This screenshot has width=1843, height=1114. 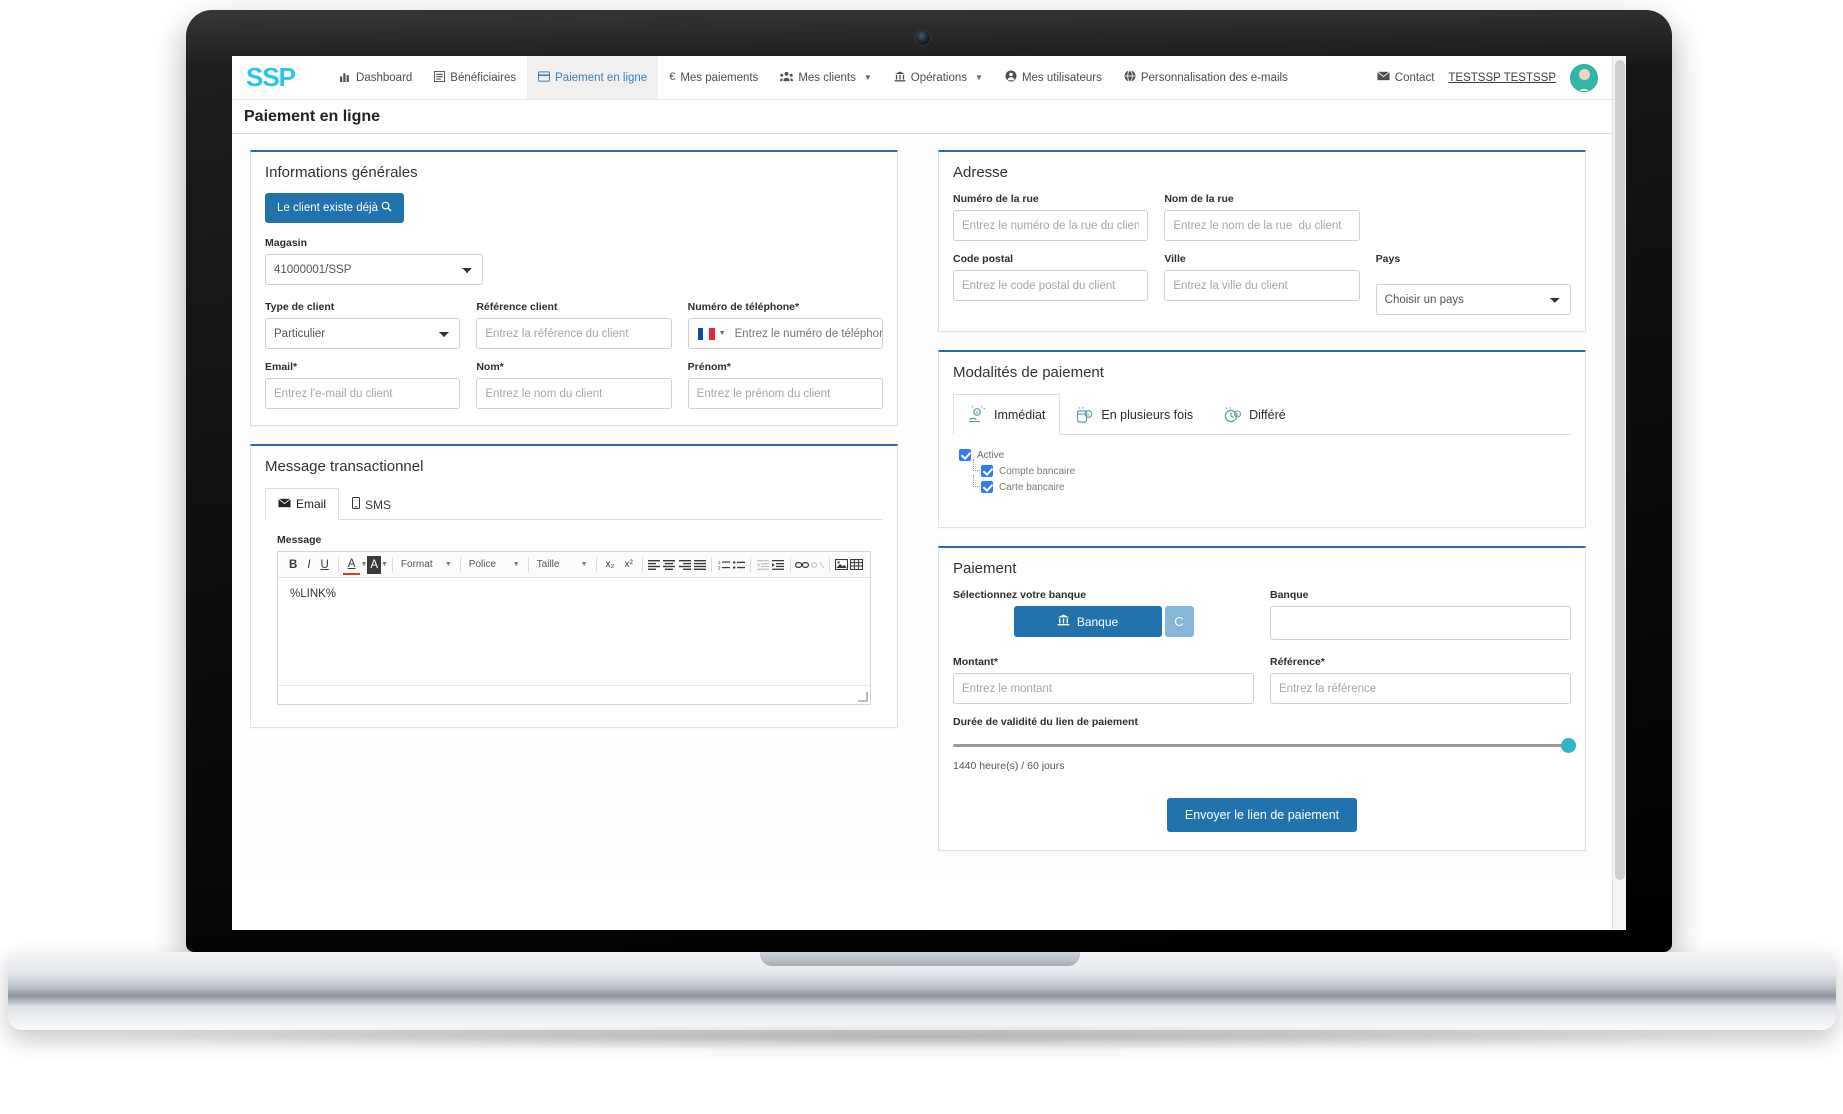 What do you see at coordinates (335, 208) in the screenshot?
I see `existing-client-button: Le client existe déjà` at bounding box center [335, 208].